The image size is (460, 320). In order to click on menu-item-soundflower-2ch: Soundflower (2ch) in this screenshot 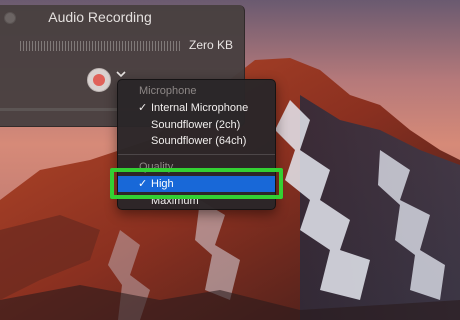, I will do `click(196, 125)`.